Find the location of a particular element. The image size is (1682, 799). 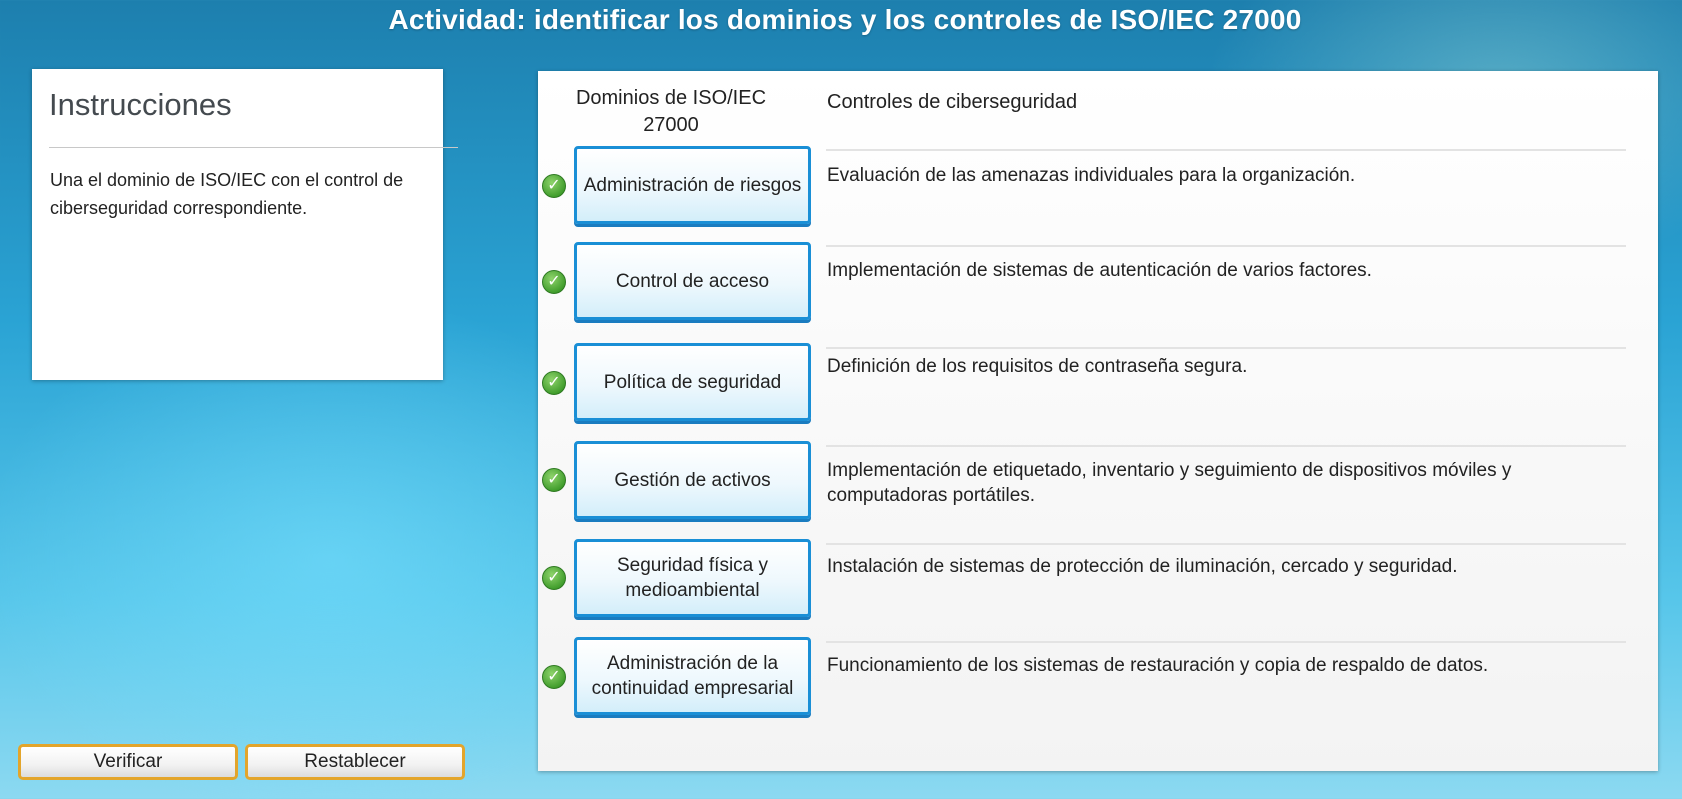

domain-card-physical-security: Seguridad física y medioambiental is located at coordinates (692, 578).